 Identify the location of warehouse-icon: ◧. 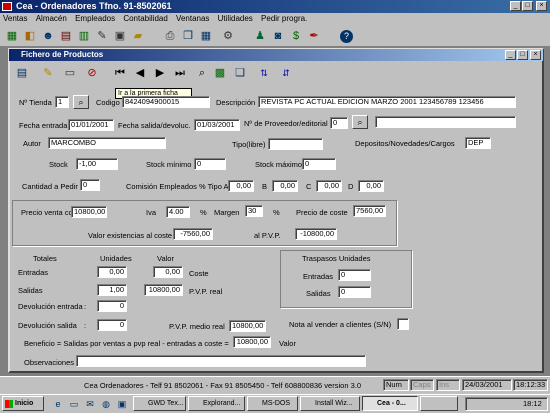
(30, 36).